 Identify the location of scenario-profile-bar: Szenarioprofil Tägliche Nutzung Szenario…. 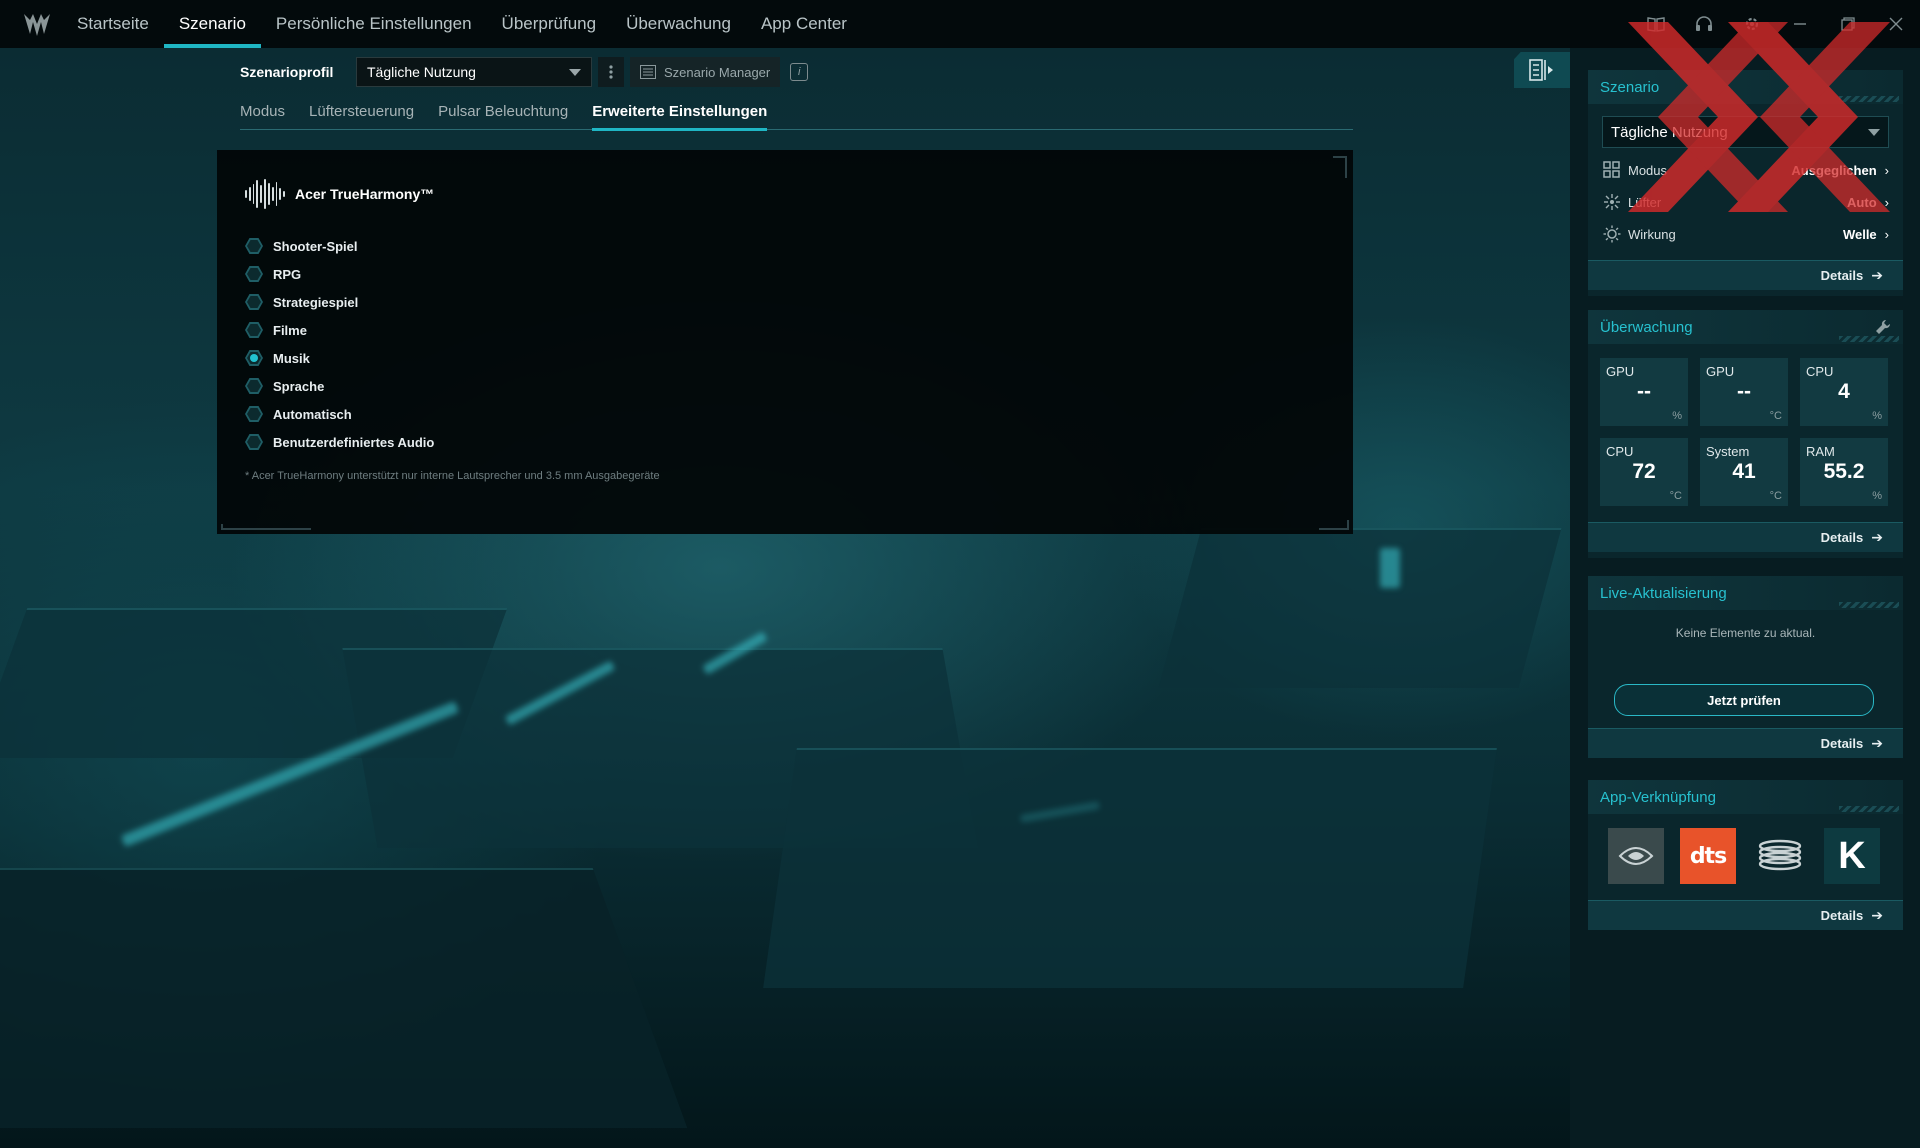
(524, 72).